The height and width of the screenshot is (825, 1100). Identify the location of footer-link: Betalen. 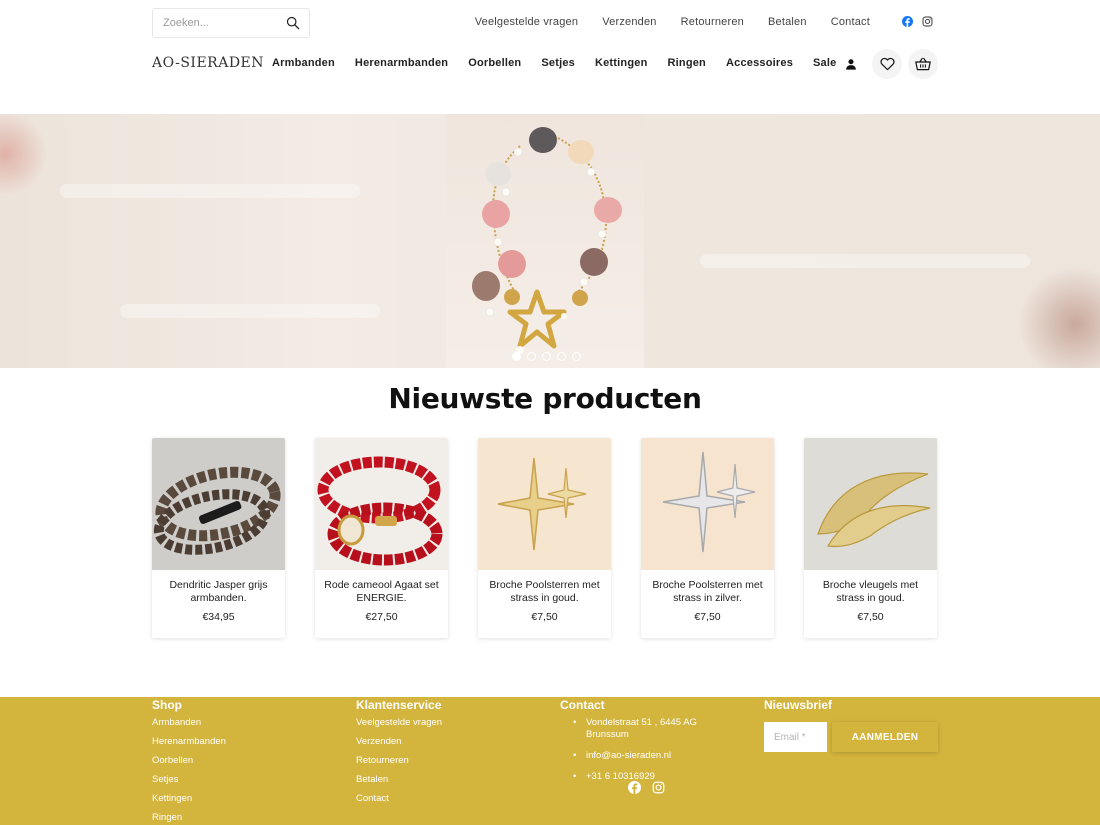
(399, 779).